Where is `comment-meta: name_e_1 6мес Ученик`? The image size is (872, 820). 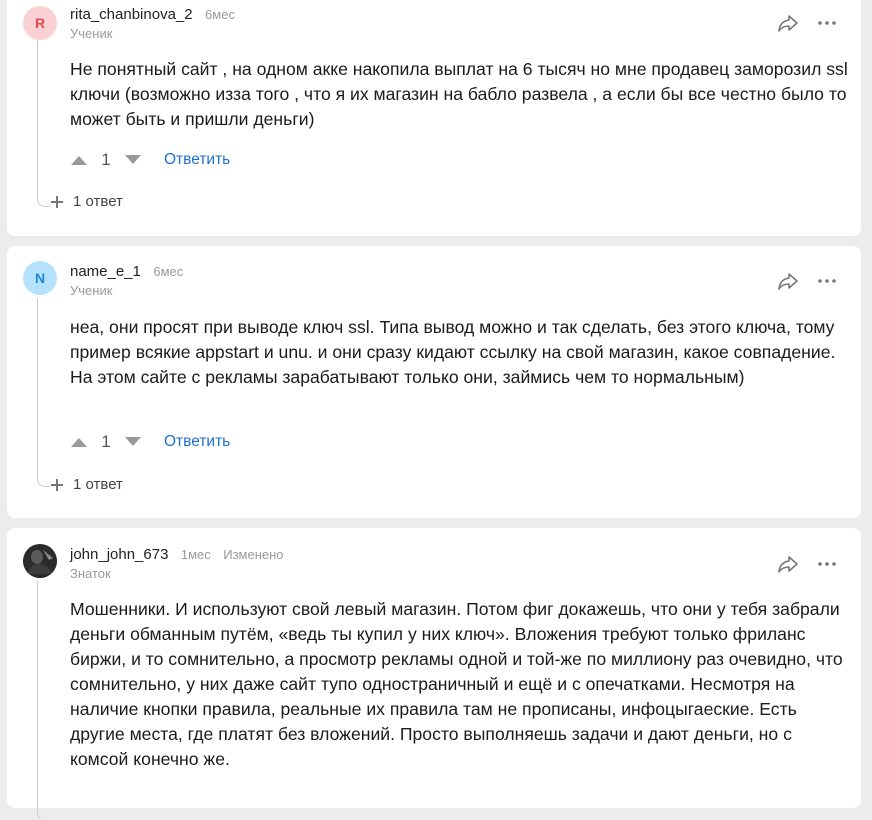
comment-meta: name_e_1 6мес Ученик is located at coordinates (126, 281).